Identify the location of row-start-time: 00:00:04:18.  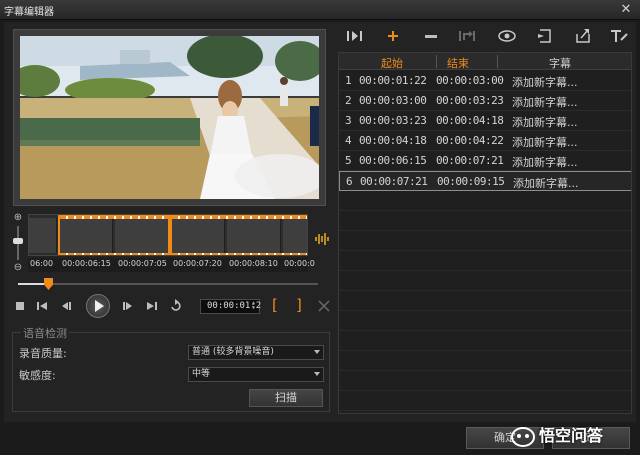
(393, 140).